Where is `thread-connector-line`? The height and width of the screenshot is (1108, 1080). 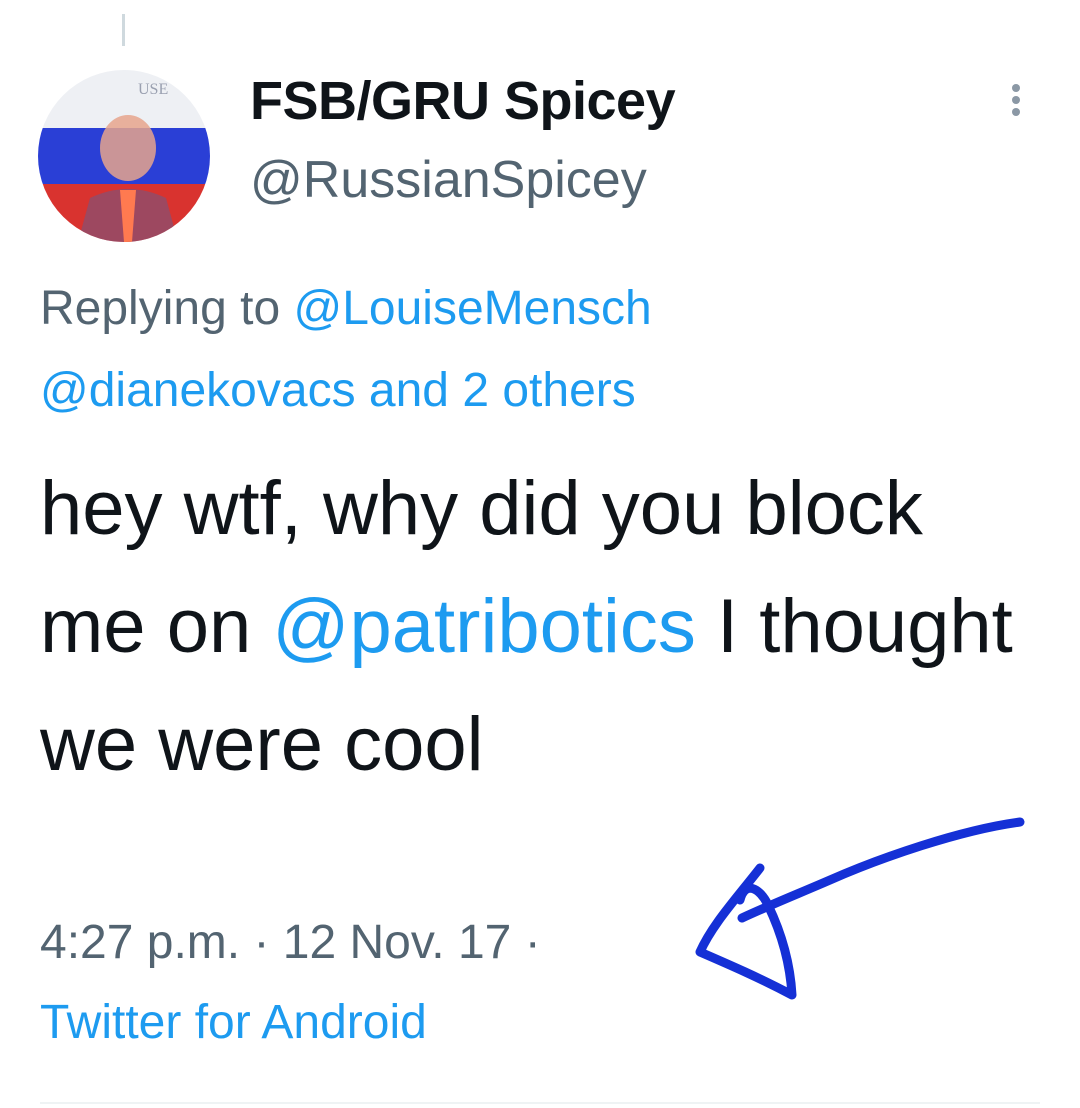 thread-connector-line is located at coordinates (123, 30).